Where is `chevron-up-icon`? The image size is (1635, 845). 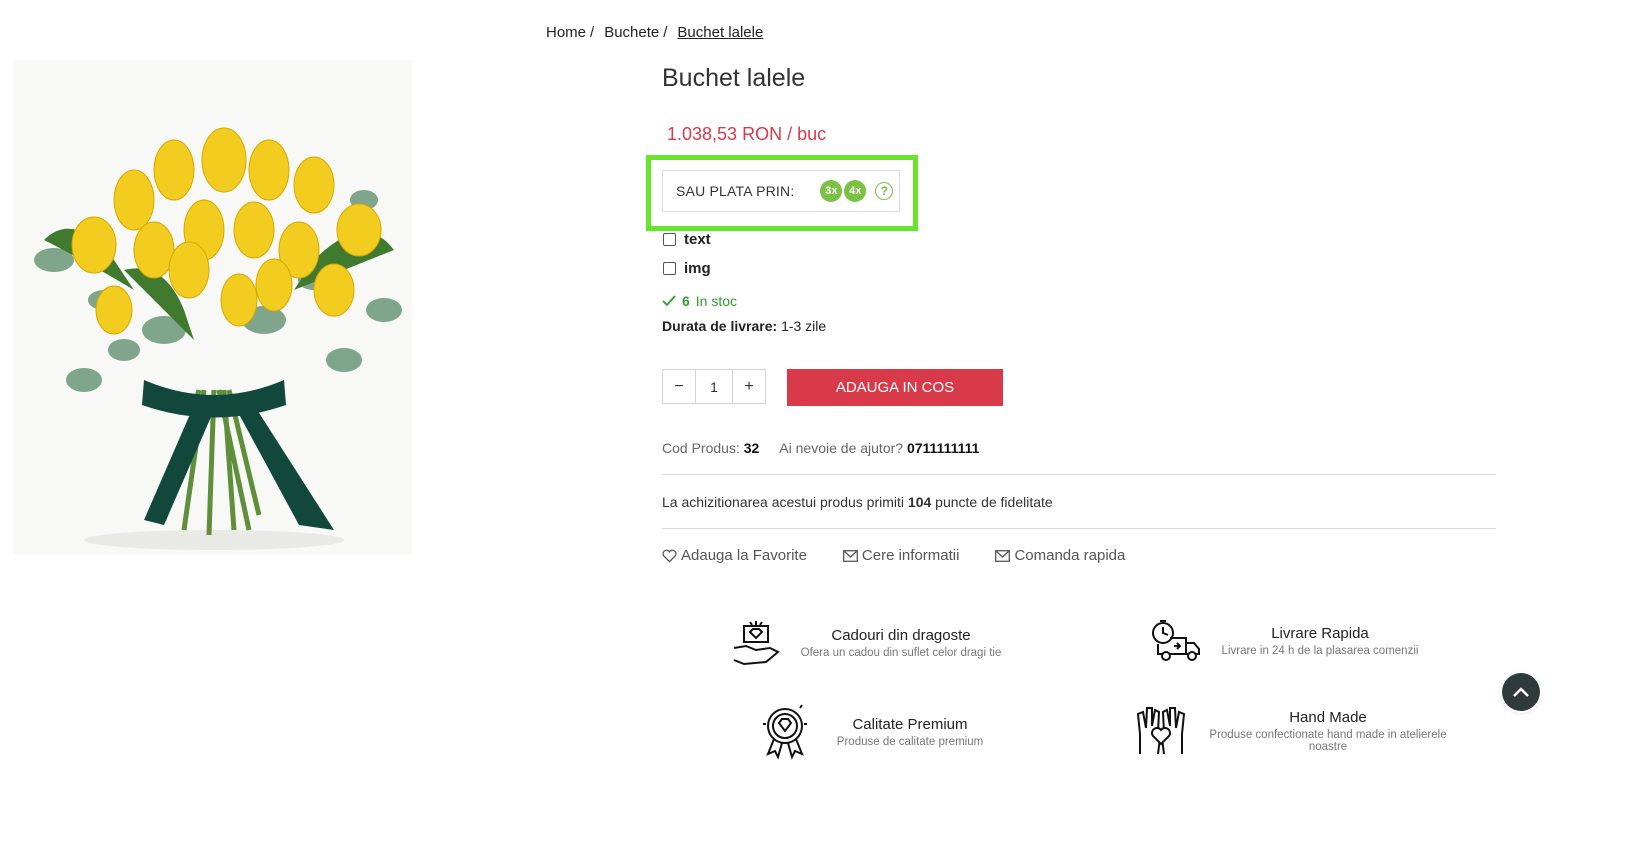
chevron-up-icon is located at coordinates (1521, 692).